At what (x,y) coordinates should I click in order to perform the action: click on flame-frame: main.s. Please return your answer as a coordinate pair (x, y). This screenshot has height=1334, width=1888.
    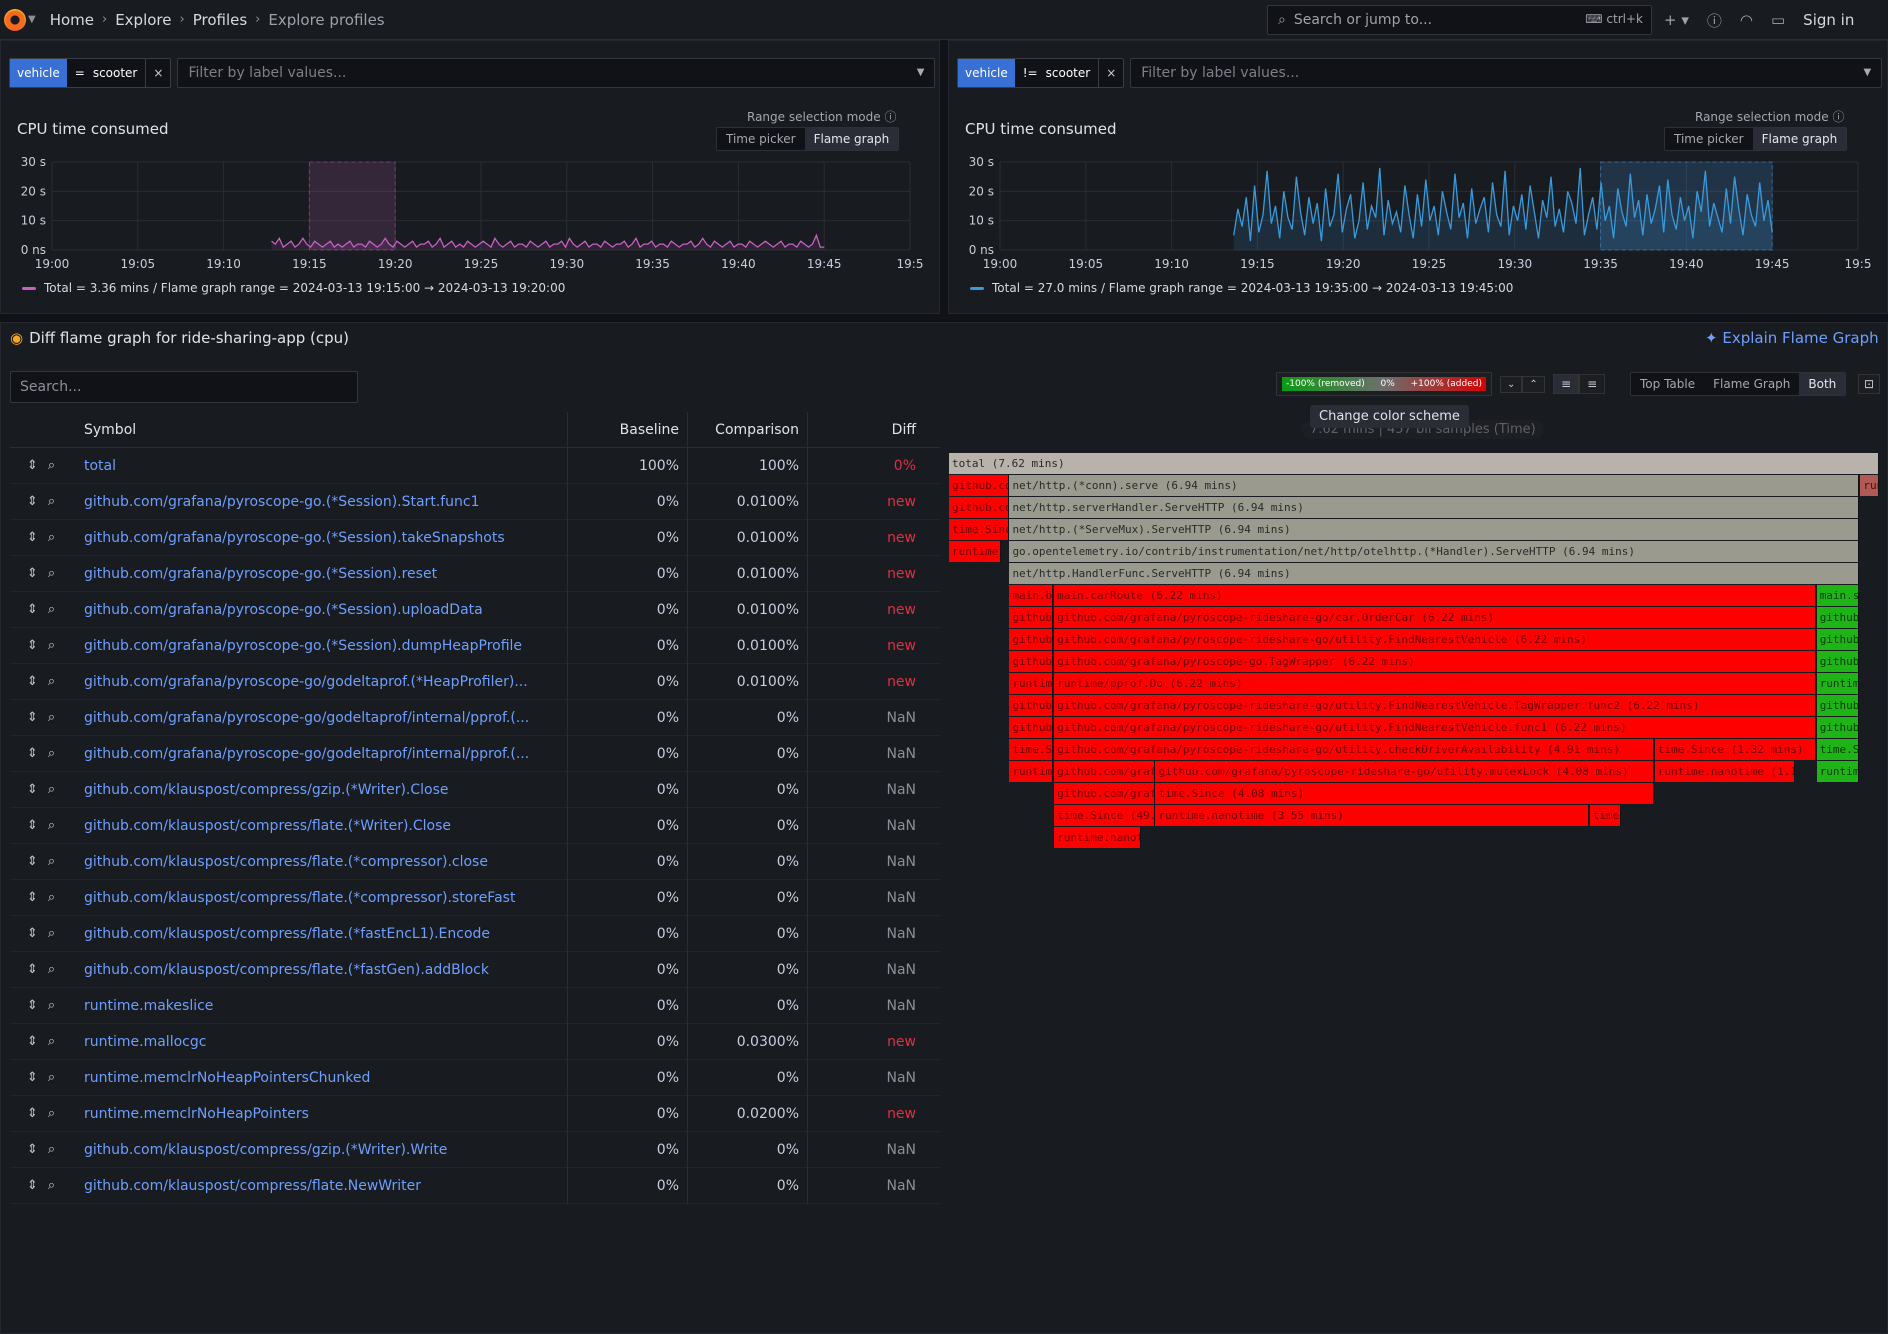
    Looking at the image, I should click on (1838, 595).